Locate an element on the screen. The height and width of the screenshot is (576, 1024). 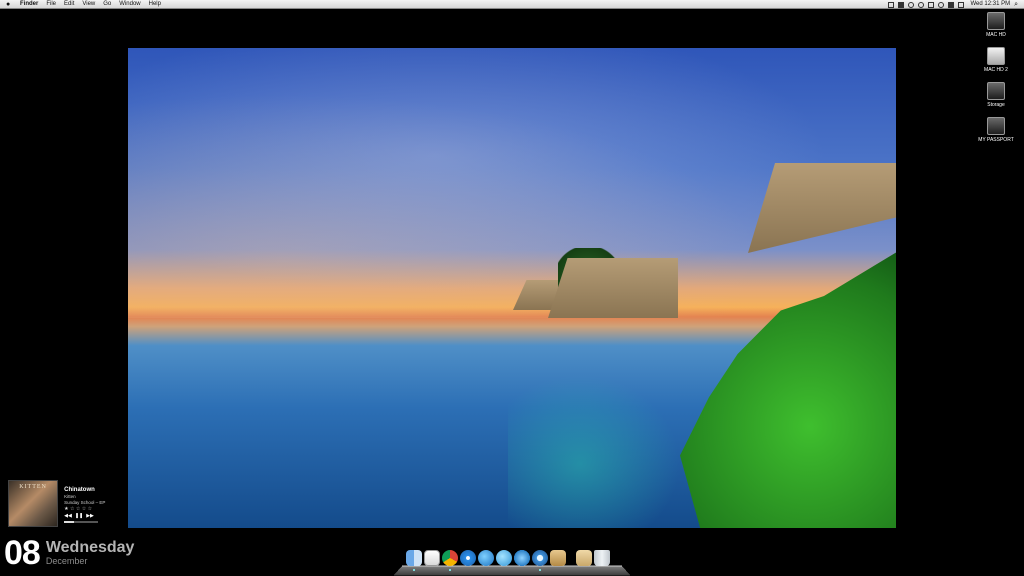
track-rating: ★ ☆ ☆ ☆ ☆ is located at coordinates (91, 509).